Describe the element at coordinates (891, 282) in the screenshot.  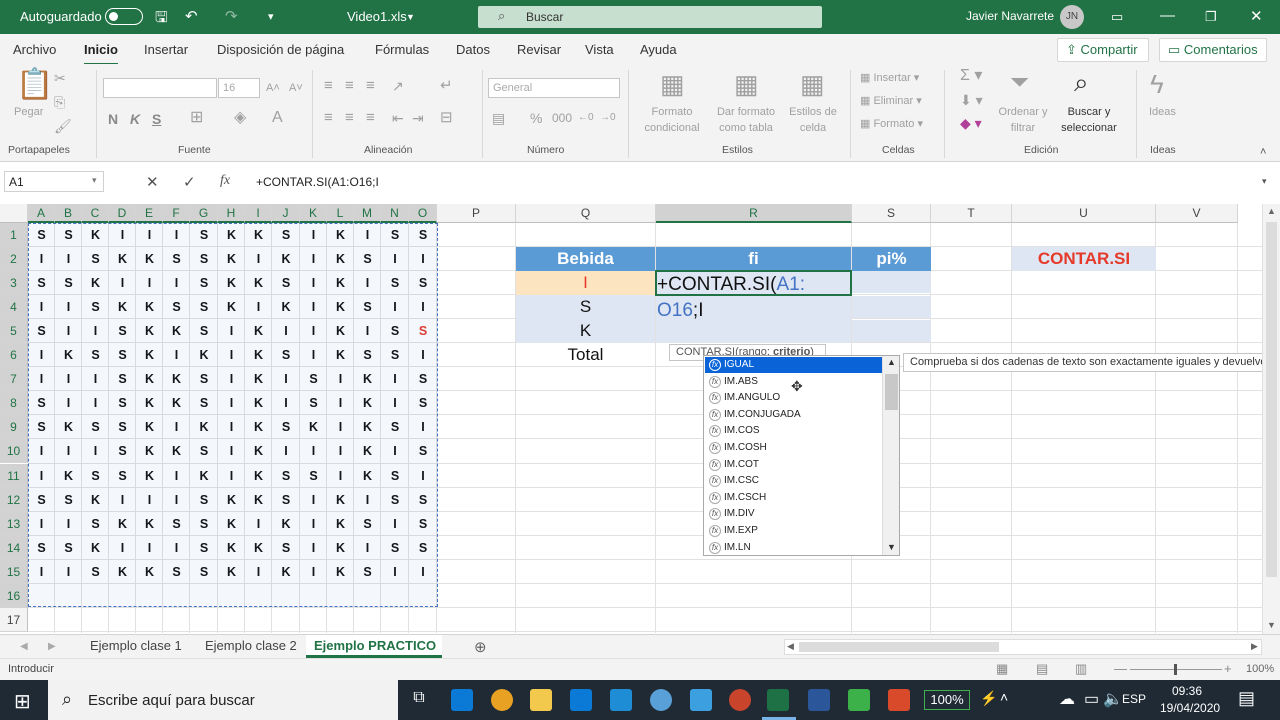
I see `pi-cell-i` at that location.